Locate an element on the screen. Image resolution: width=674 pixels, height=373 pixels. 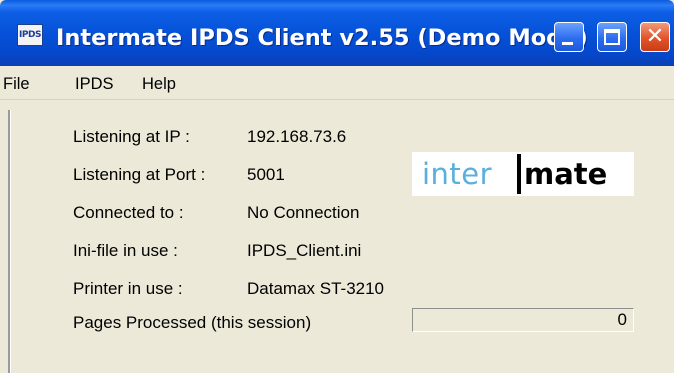
connected-value: No Connection is located at coordinates (303, 212).